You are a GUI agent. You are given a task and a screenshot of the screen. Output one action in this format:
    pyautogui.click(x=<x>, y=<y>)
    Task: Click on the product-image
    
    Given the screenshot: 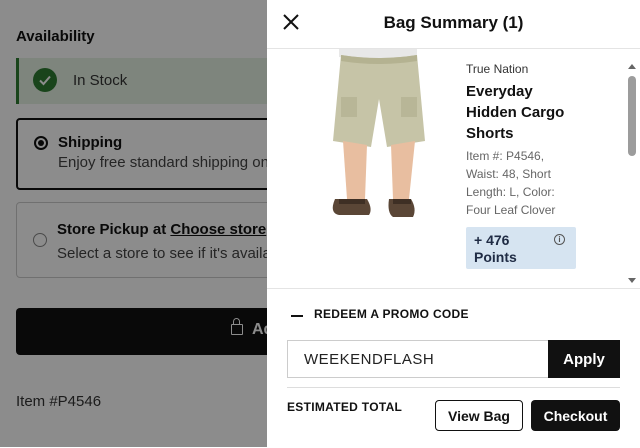 What is the action you would take?
    pyautogui.click(x=378, y=140)
    